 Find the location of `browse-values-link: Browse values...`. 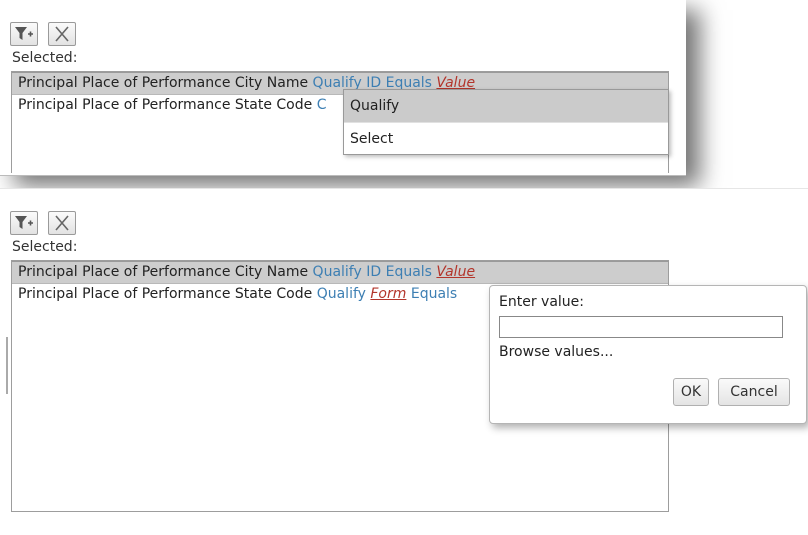

browse-values-link: Browse values... is located at coordinates (556, 352).